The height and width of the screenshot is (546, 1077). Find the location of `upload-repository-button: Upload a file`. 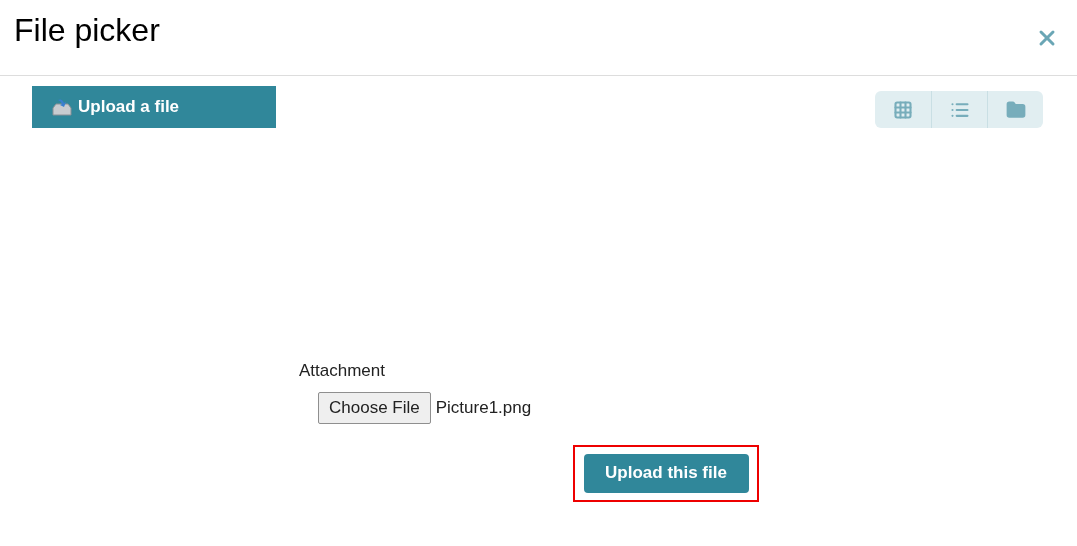

upload-repository-button: Upload a file is located at coordinates (154, 107).